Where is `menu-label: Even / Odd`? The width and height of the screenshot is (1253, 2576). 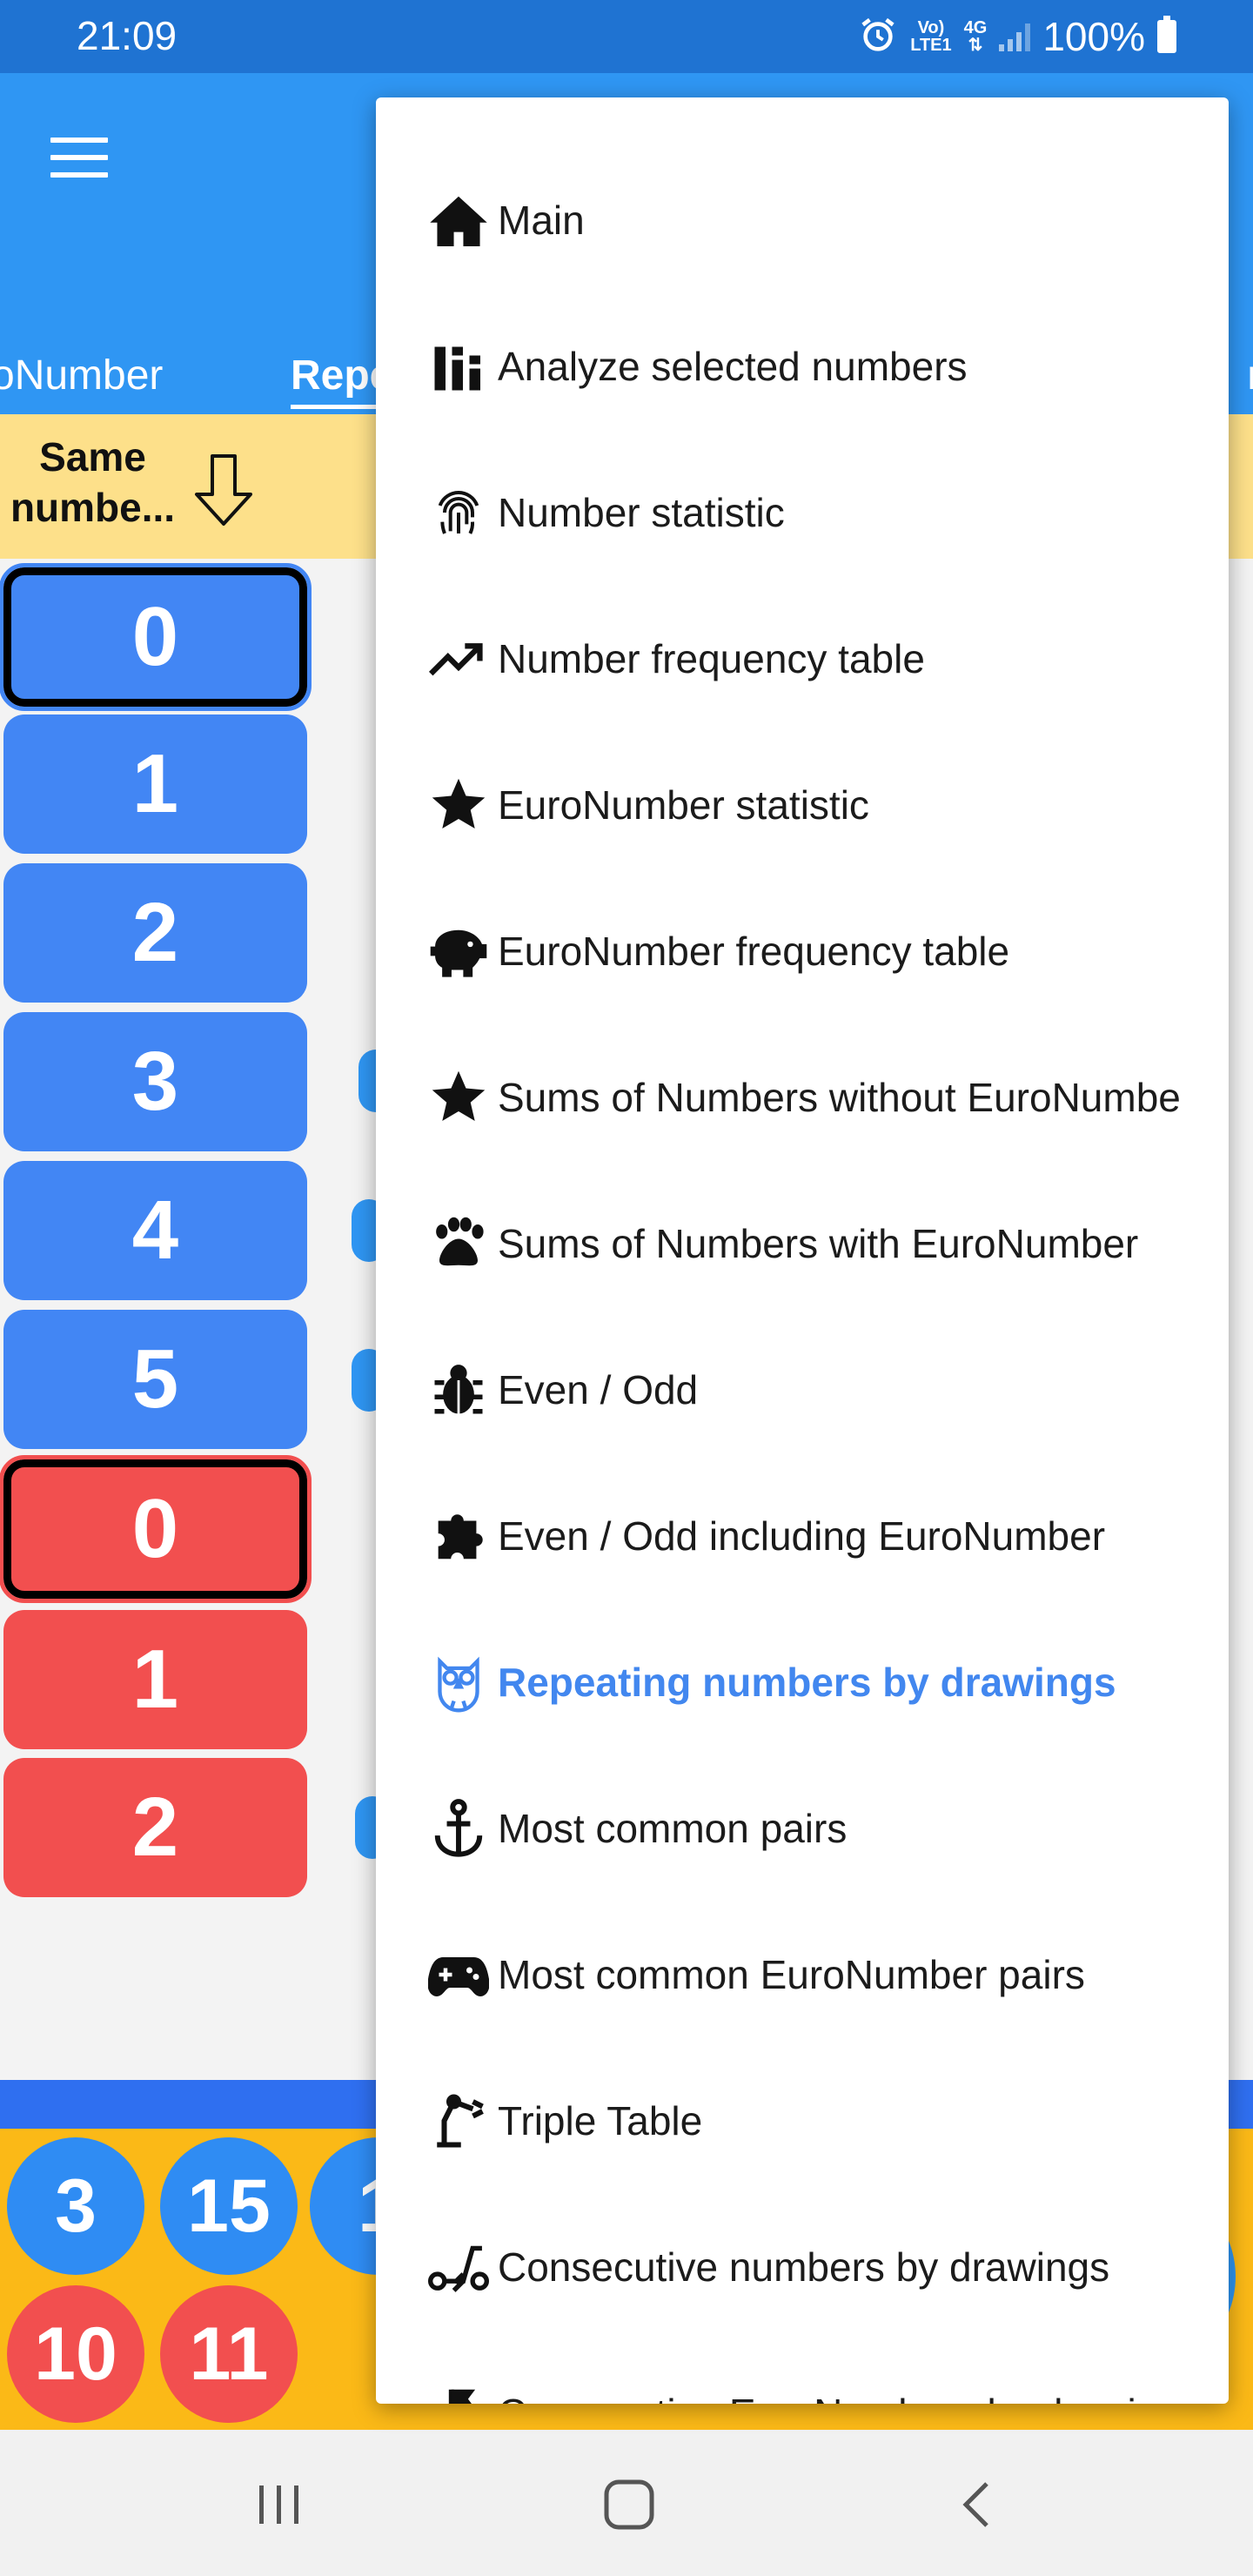 menu-label: Even / Odd is located at coordinates (598, 1389).